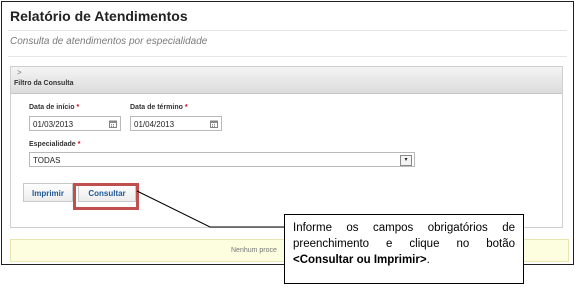 The width and height of the screenshot is (576, 291). Describe the element at coordinates (176, 123) in the screenshot. I see `end-date-input: 01/04/2013` at that location.